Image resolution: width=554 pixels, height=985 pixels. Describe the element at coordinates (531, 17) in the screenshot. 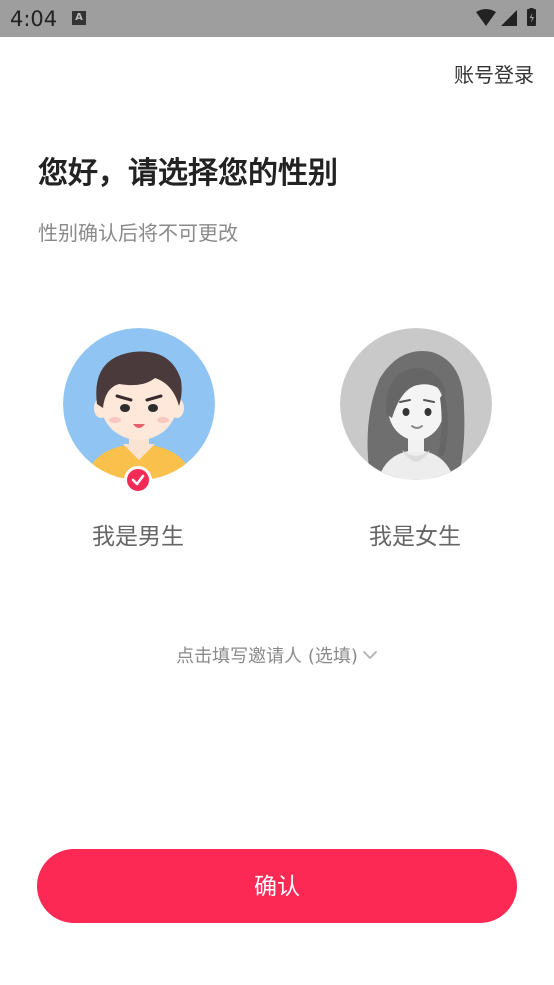

I see `battery-icon` at that location.